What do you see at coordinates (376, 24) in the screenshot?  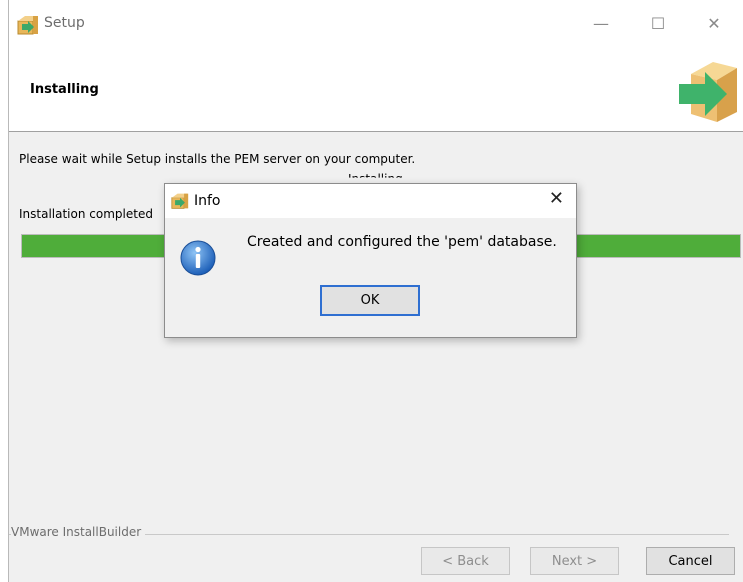 I see `title-bar: Setup — ☐ ✕` at bounding box center [376, 24].